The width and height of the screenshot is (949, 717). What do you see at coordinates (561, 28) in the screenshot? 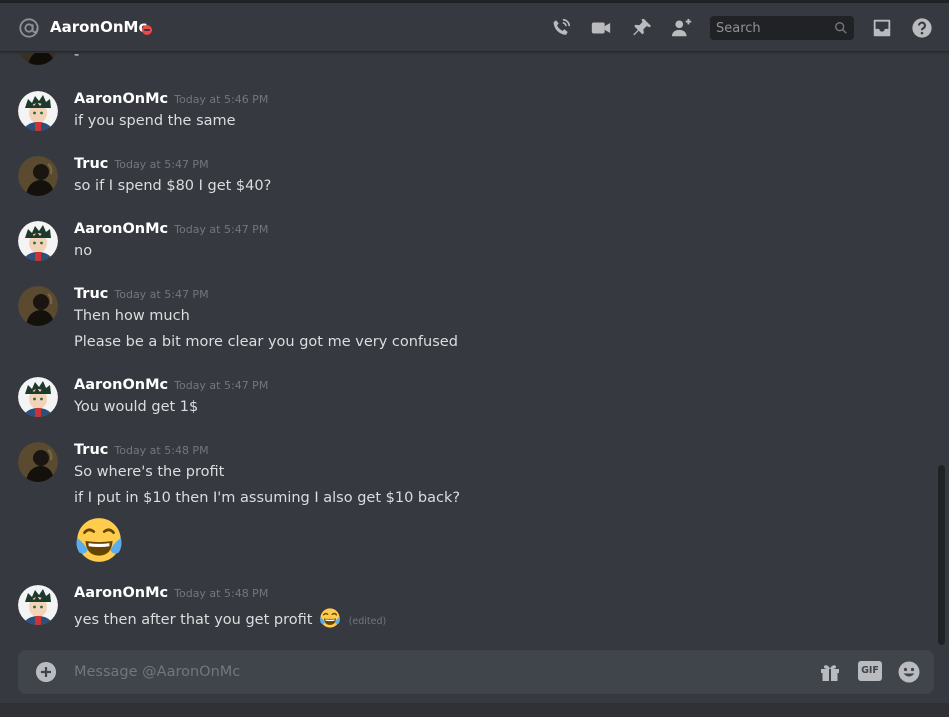
I see `voice-call-icon` at bounding box center [561, 28].